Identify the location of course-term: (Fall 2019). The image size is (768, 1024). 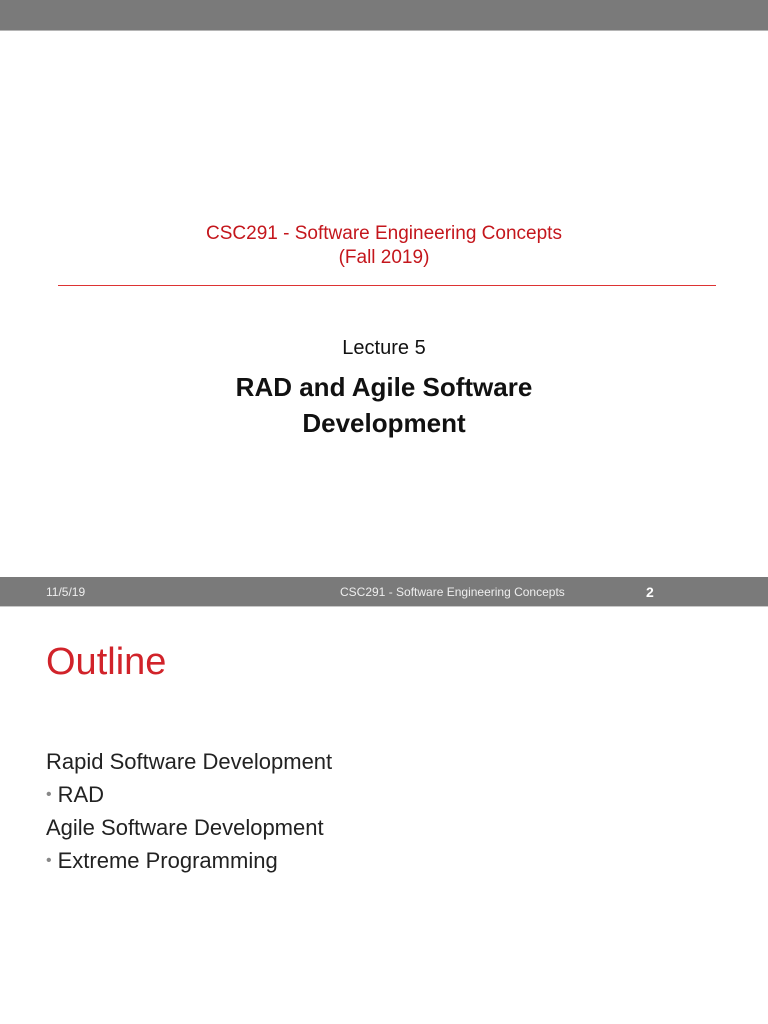
(384, 257).